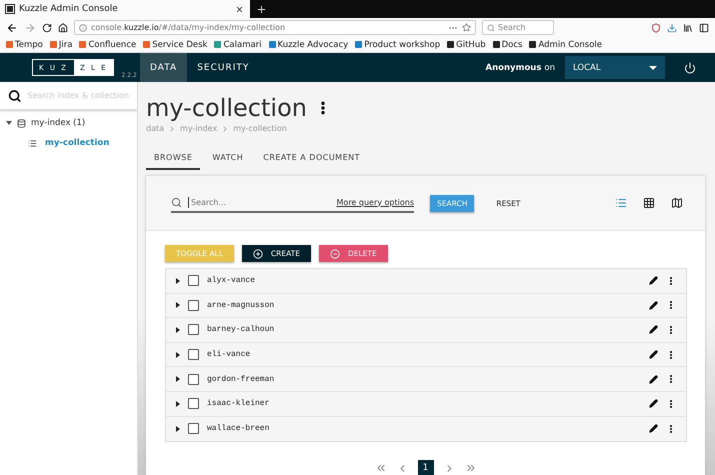 This screenshot has width=715, height=475. I want to click on bookmark: Admin Console, so click(565, 45).